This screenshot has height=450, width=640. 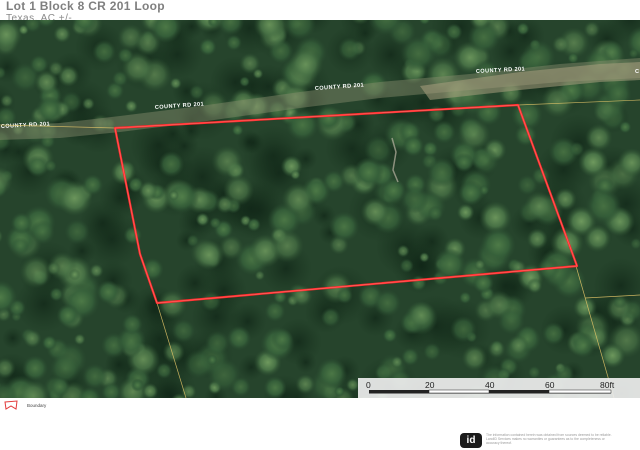 What do you see at coordinates (430, 385) in the screenshot?
I see `scale-tick: 20` at bounding box center [430, 385].